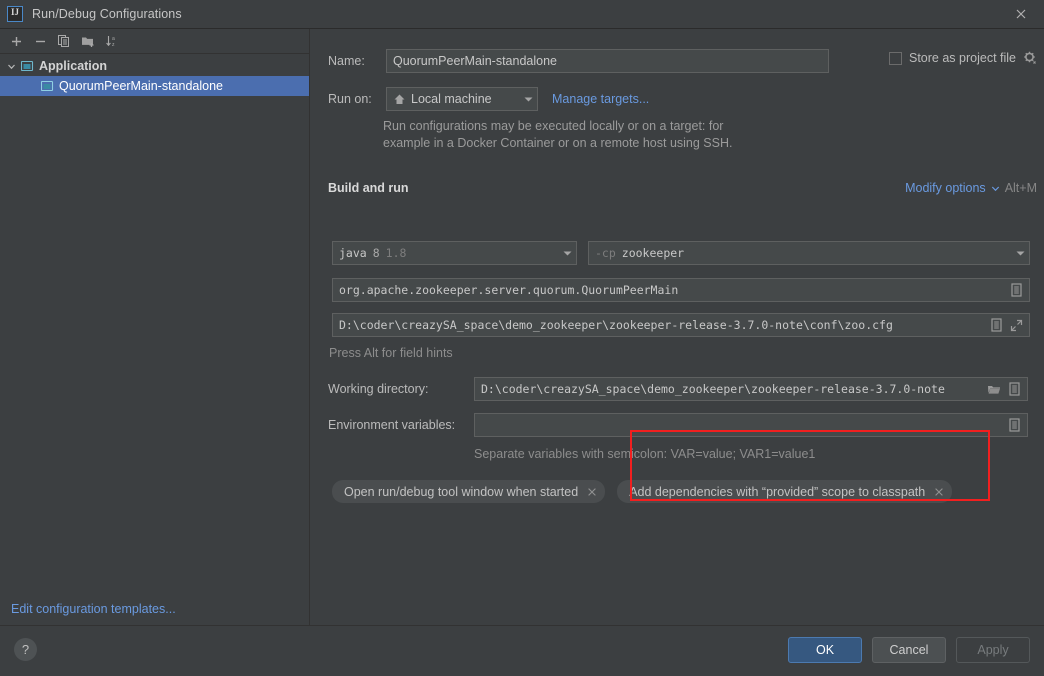 Image resolution: width=1044 pixels, height=676 pixels. What do you see at coordinates (994, 389) in the screenshot?
I see `folder-icon` at bounding box center [994, 389].